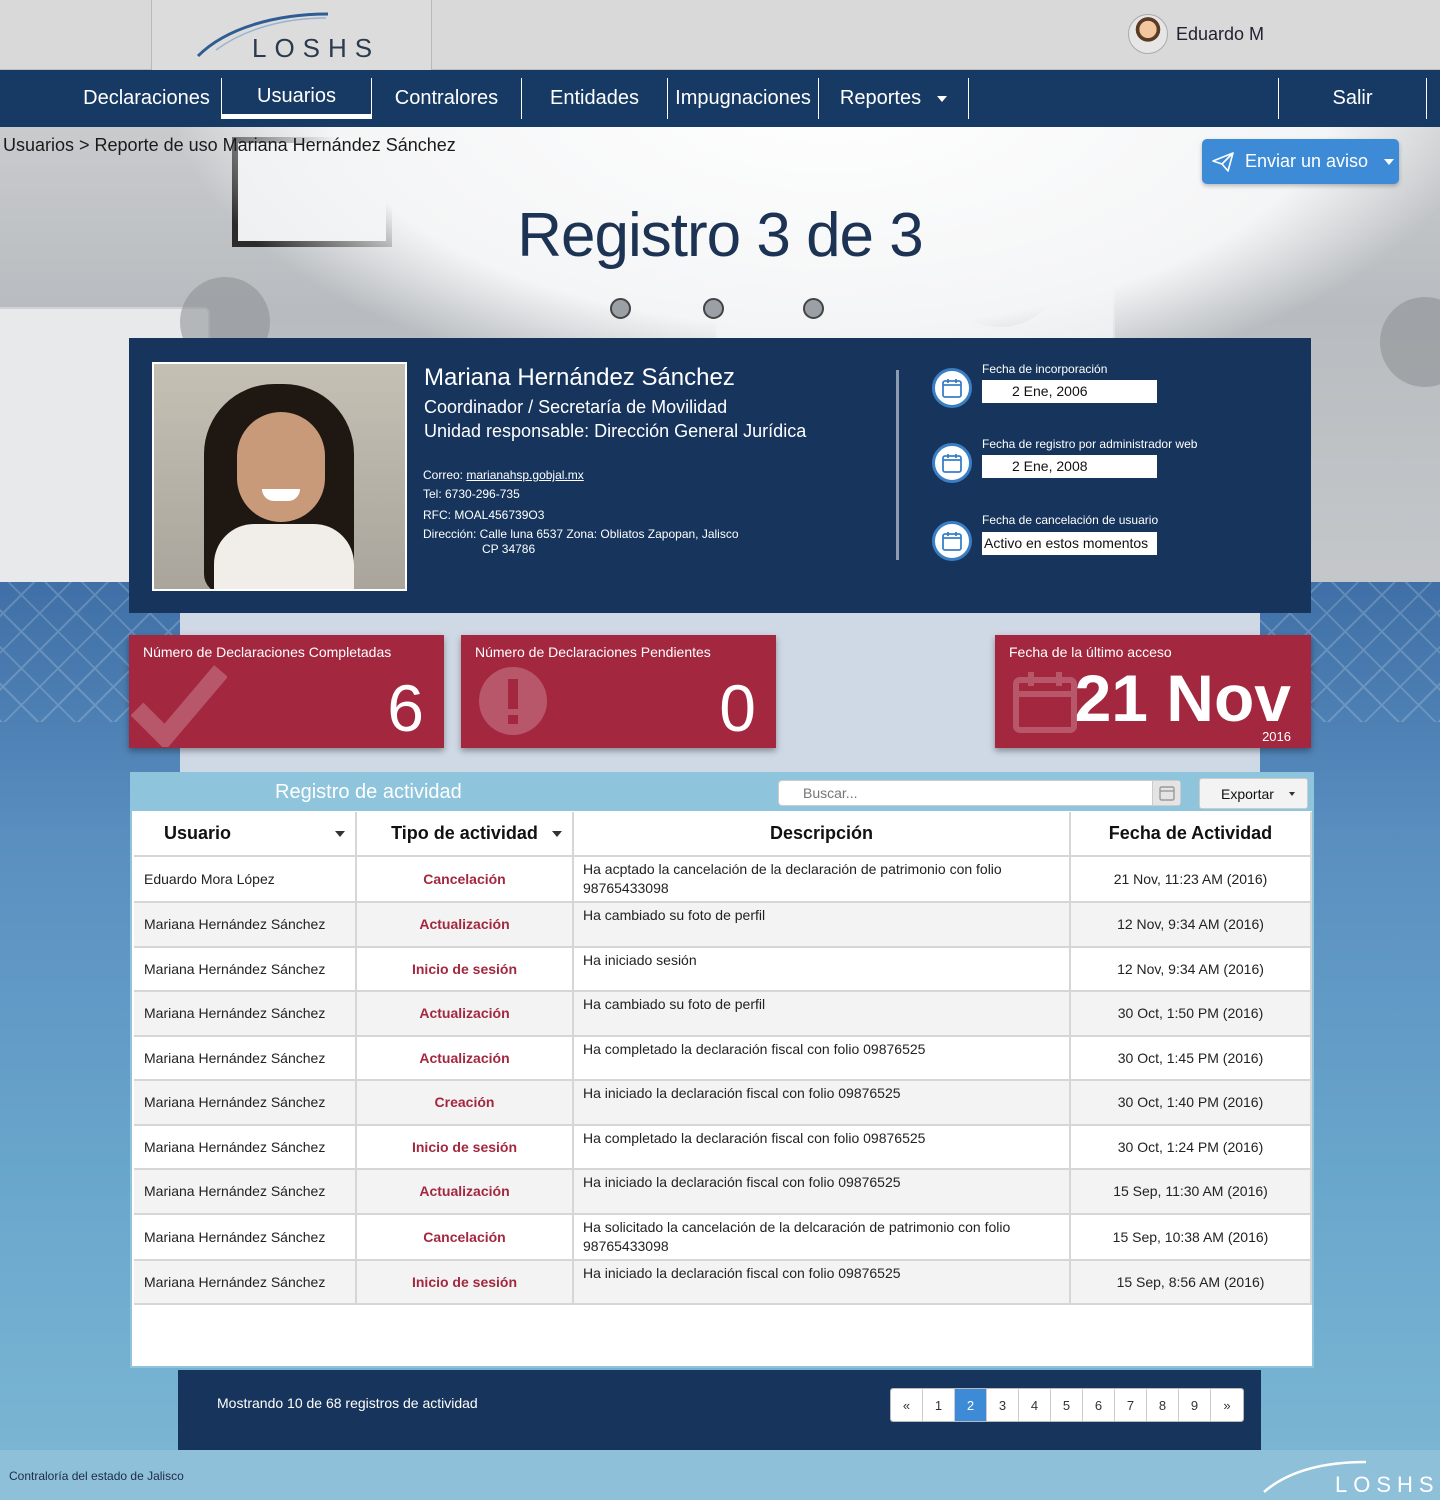  What do you see at coordinates (484, 515) in the screenshot?
I see `profile-rfc: RFC: MOAL456739O3` at bounding box center [484, 515].